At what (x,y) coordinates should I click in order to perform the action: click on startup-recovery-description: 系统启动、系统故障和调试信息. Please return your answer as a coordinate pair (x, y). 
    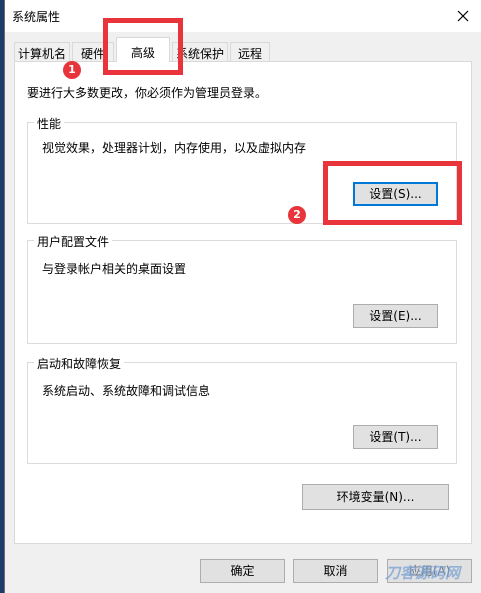
    Looking at the image, I should click on (126, 391).